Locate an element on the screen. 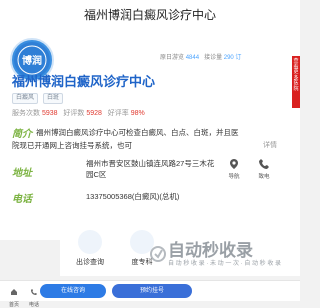  views-value: 4844 is located at coordinates (192, 58).